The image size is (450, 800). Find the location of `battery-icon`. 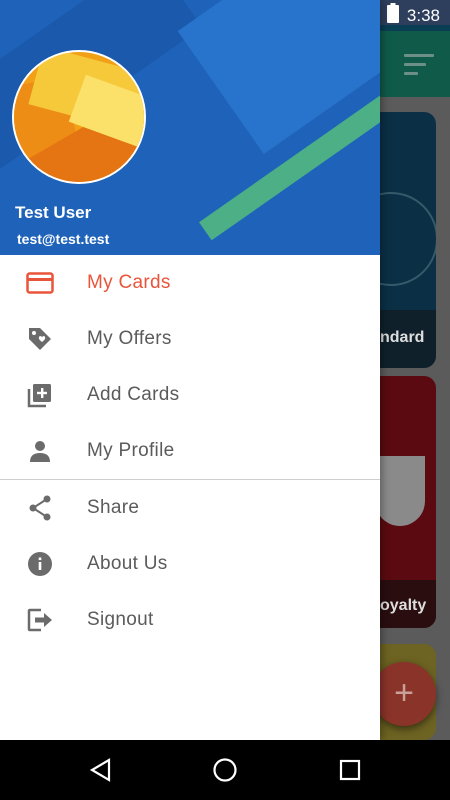

battery-icon is located at coordinates (392, 15).